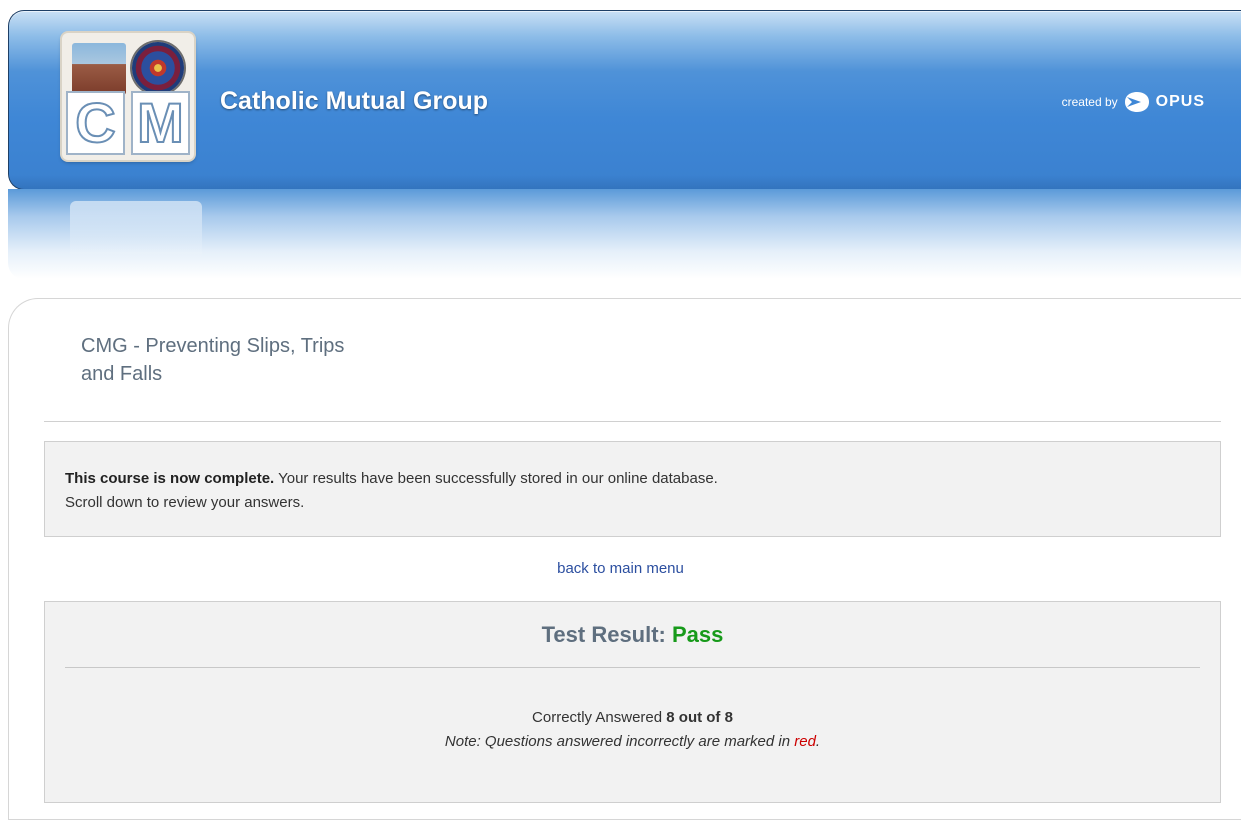  Describe the element at coordinates (632, 667) in the screenshot. I see `result-divider` at that location.